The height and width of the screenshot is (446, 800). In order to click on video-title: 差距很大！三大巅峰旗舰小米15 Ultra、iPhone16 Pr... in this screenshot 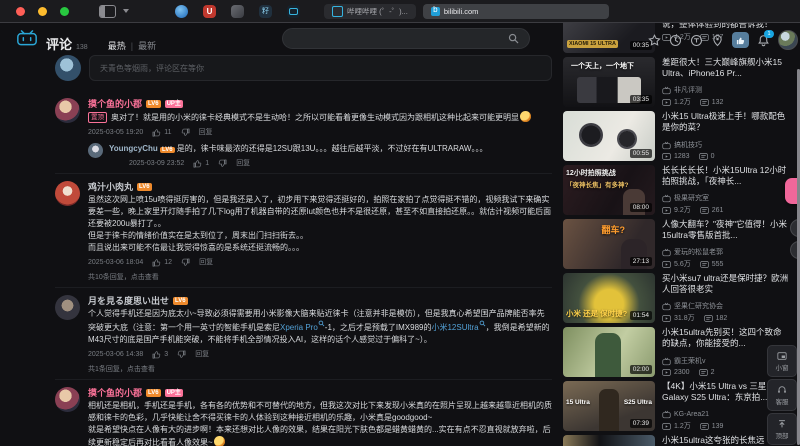, I will do `click(725, 68)`.